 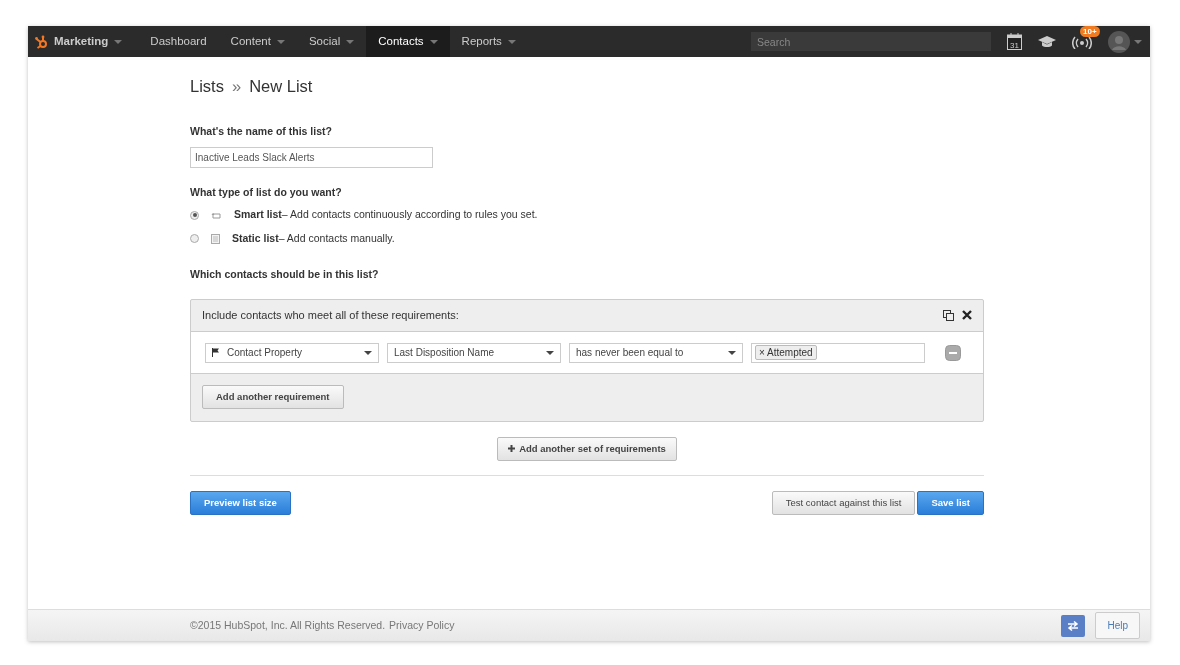 I want to click on nav-tab: Social, so click(x=331, y=41).